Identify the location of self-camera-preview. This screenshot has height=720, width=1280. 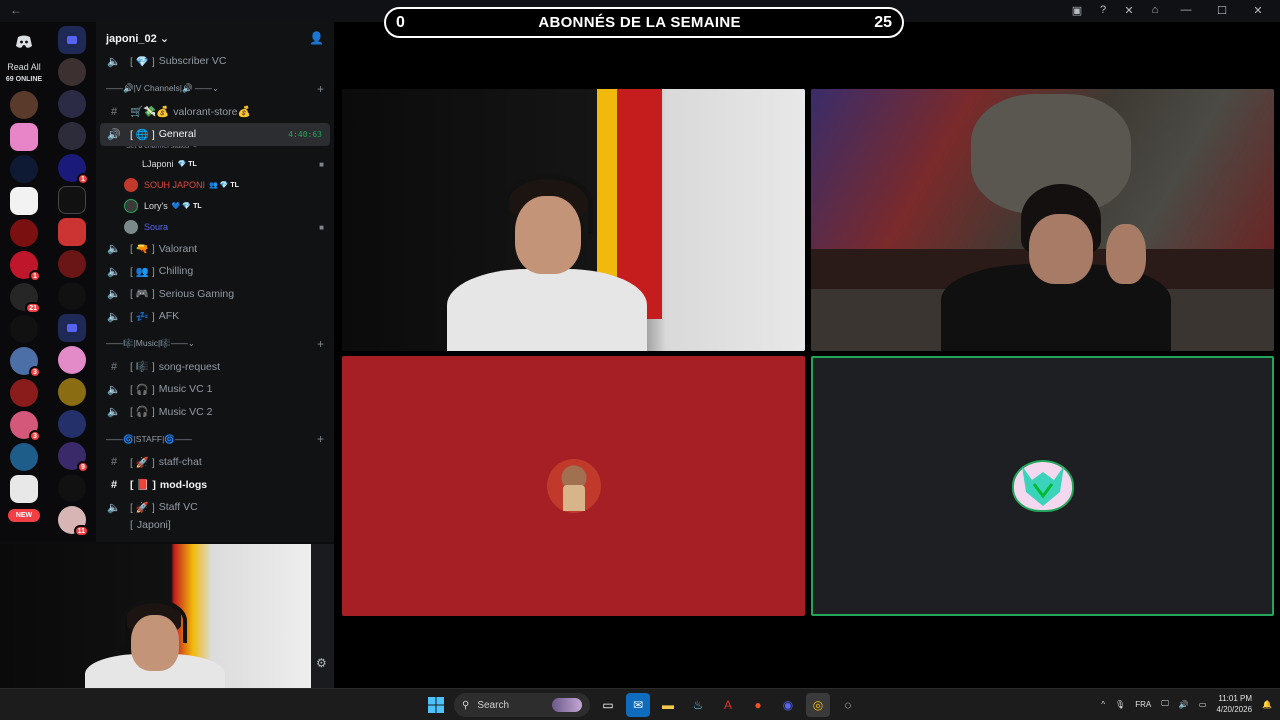
(155, 616).